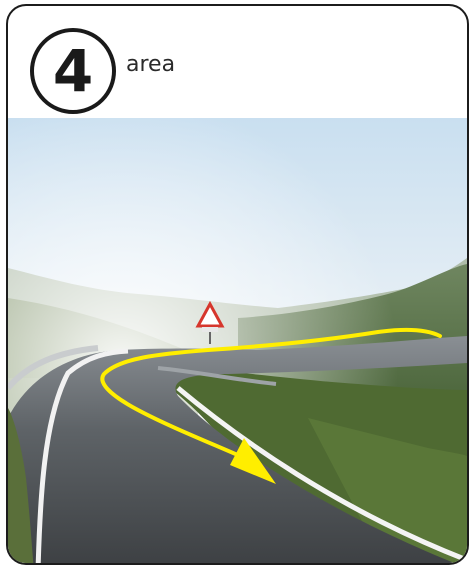 The image size is (473, 569). I want to click on step-number-badge: 4, so click(73, 71).